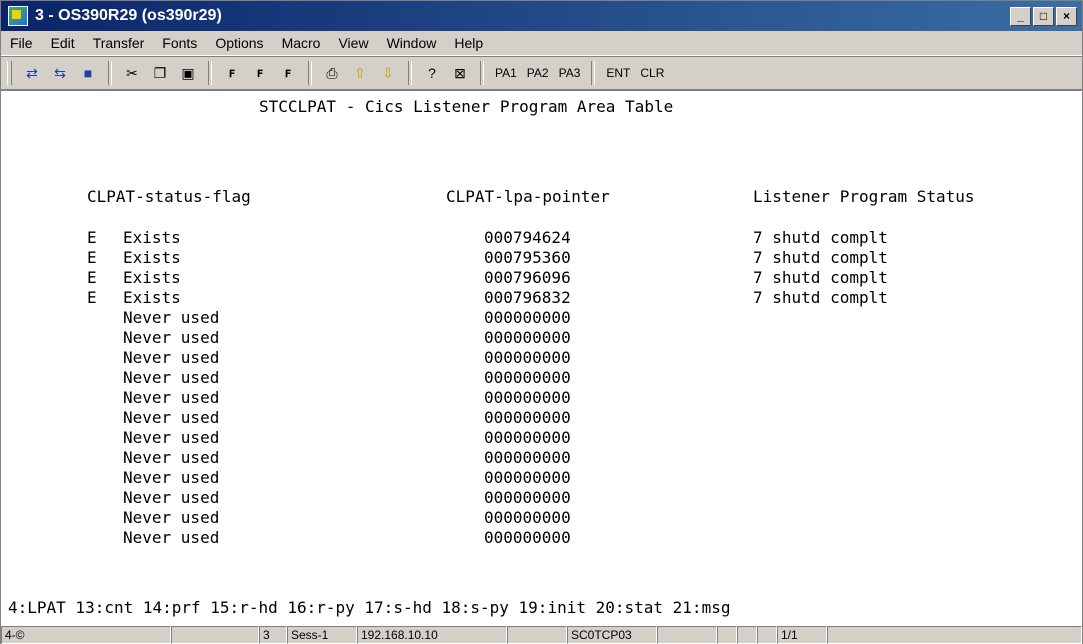 The image size is (1083, 644). Describe the element at coordinates (360, 73) in the screenshot. I see `send-file-icon: ⇧` at that location.